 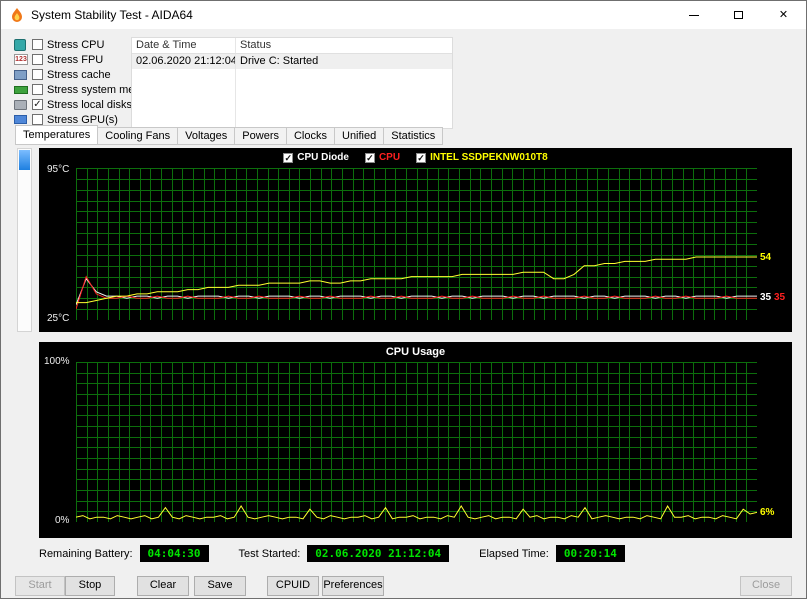 I want to click on tab-powers: Powers, so click(x=261, y=136).